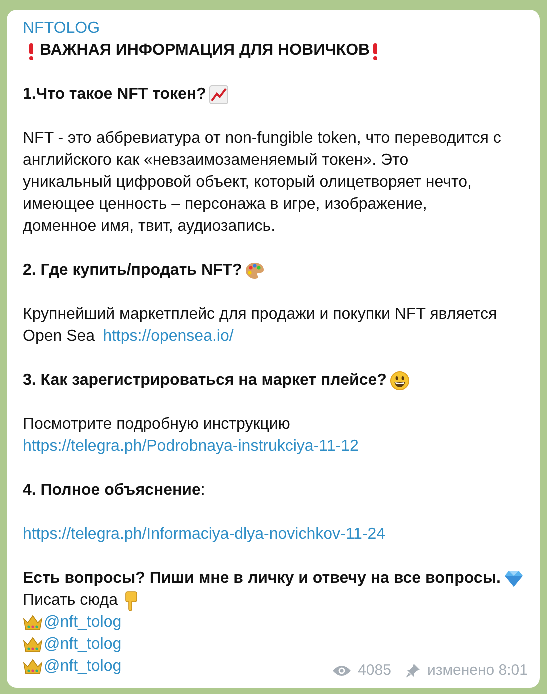 This screenshot has width=547, height=694. I want to click on smiley-icon, so click(400, 381).